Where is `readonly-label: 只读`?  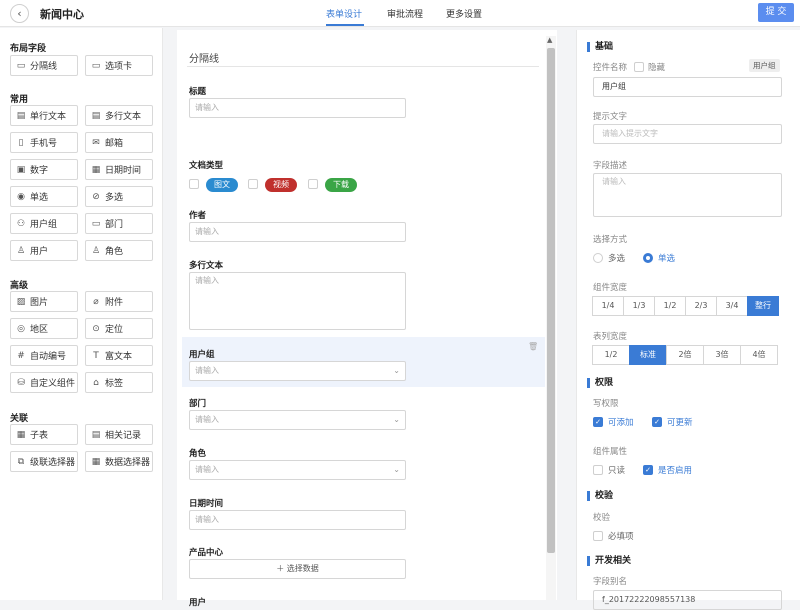
readonly-label: 只读 is located at coordinates (617, 471).